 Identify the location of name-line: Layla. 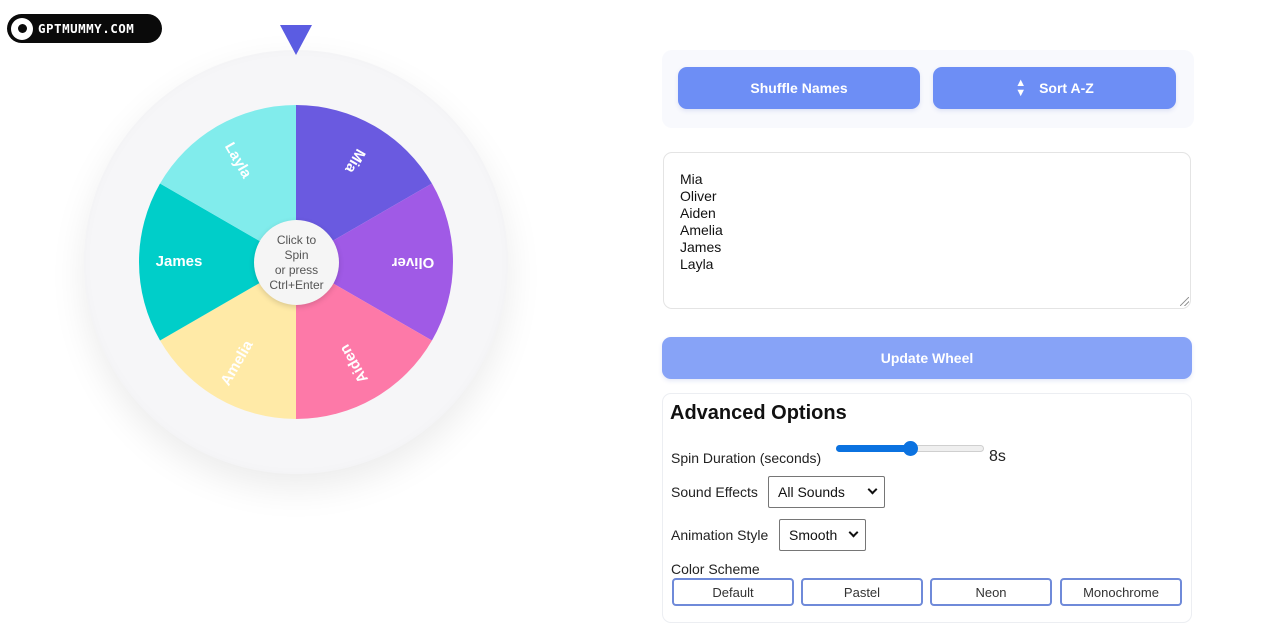
(697, 264).